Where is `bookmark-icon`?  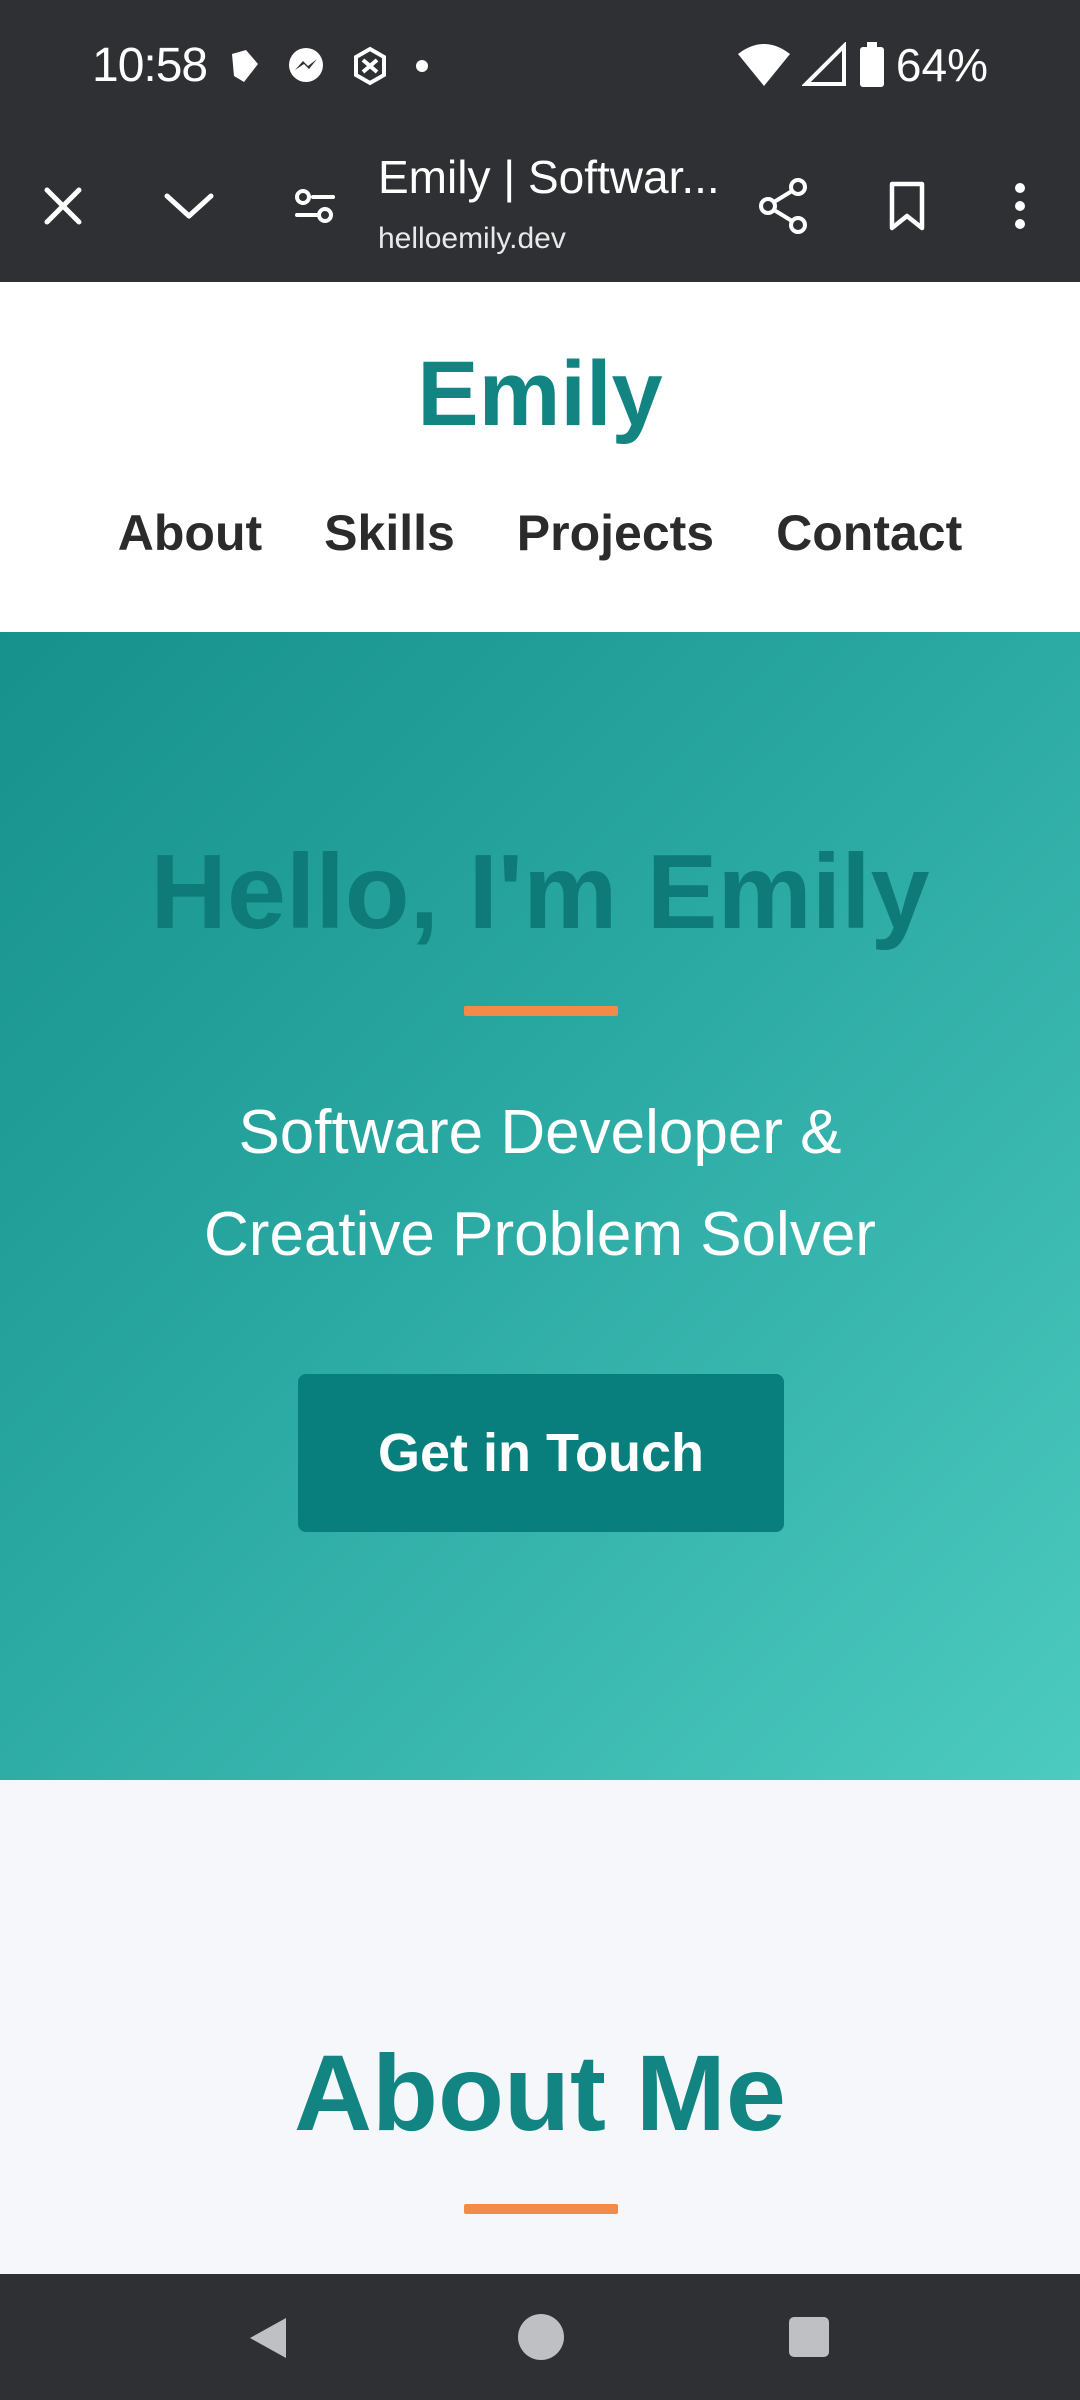 bookmark-icon is located at coordinates (907, 206).